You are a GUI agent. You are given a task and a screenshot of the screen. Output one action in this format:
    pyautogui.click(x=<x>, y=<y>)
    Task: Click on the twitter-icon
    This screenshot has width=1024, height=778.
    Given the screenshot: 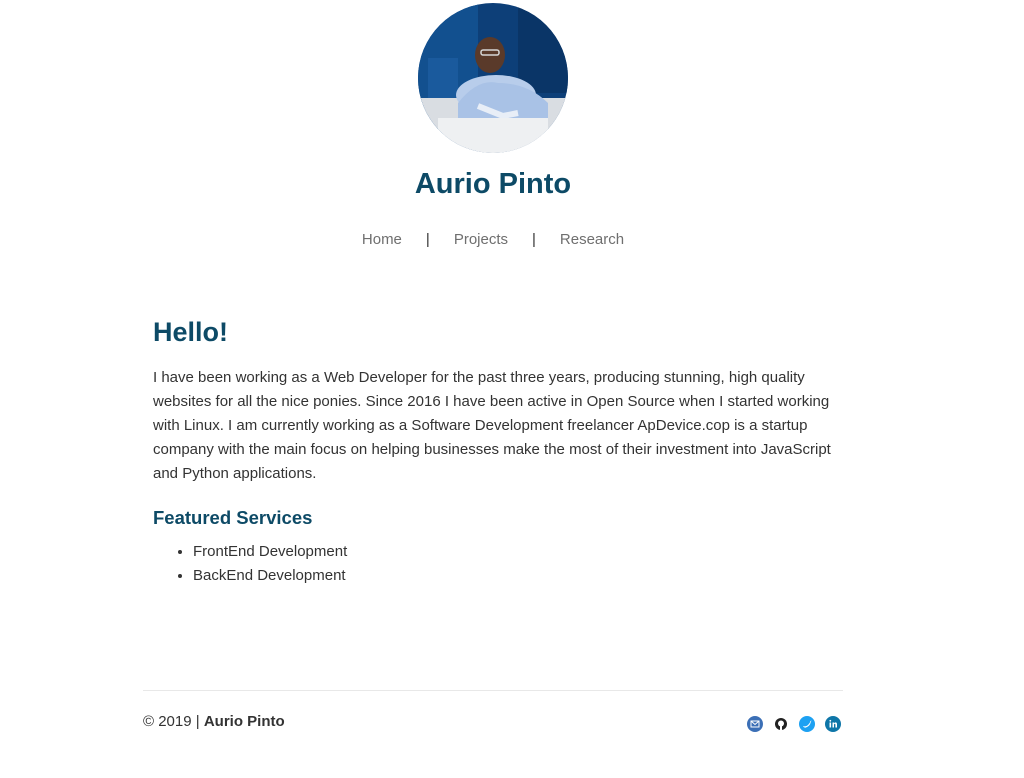 What is the action you would take?
    pyautogui.click(x=807, y=724)
    